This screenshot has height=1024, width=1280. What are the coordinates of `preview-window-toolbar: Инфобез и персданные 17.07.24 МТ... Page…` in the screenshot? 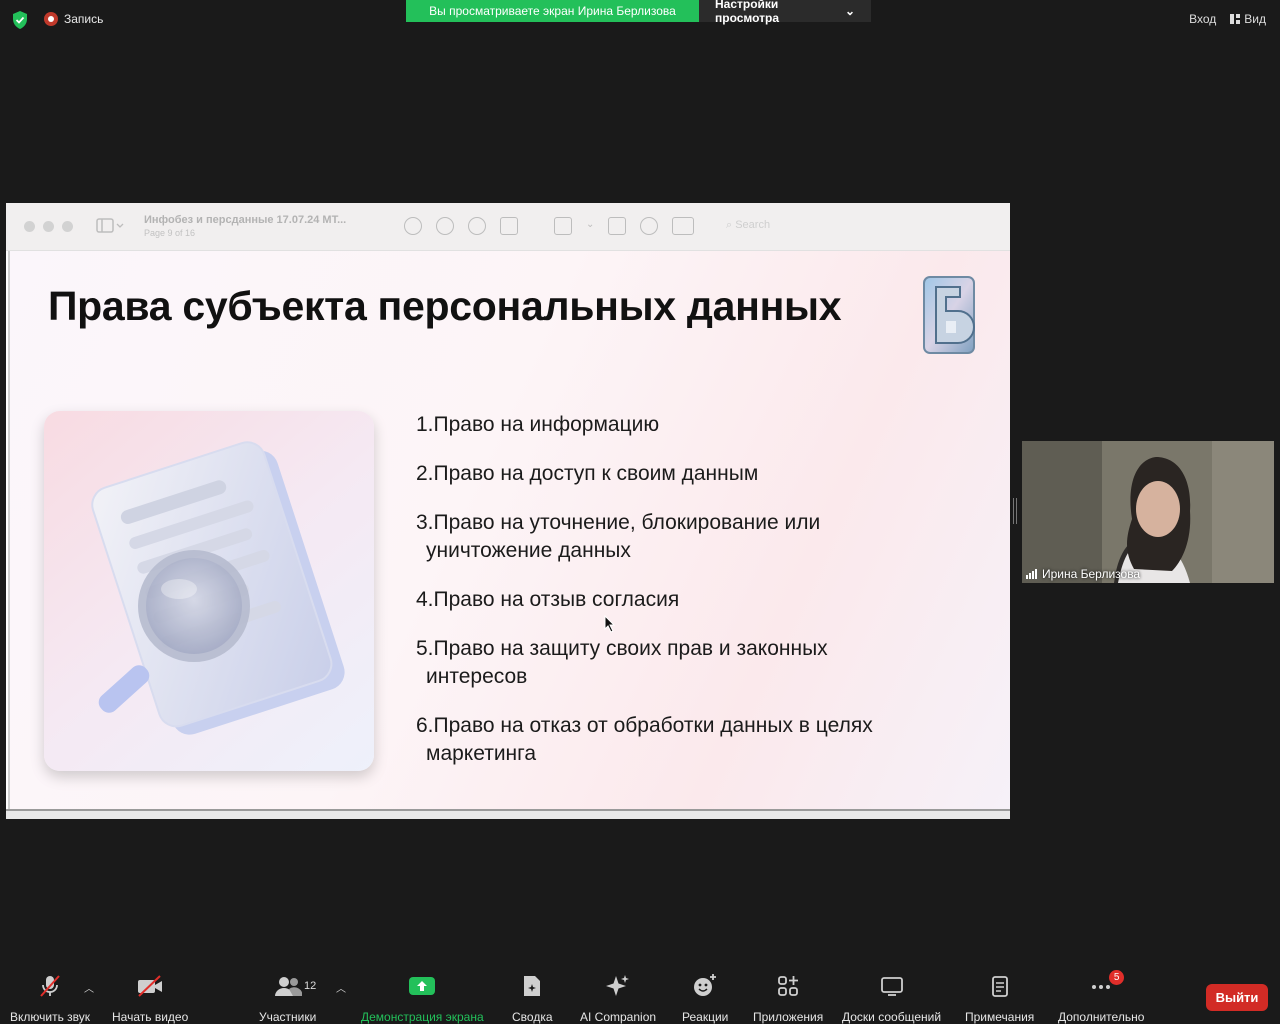 It's located at (508, 227).